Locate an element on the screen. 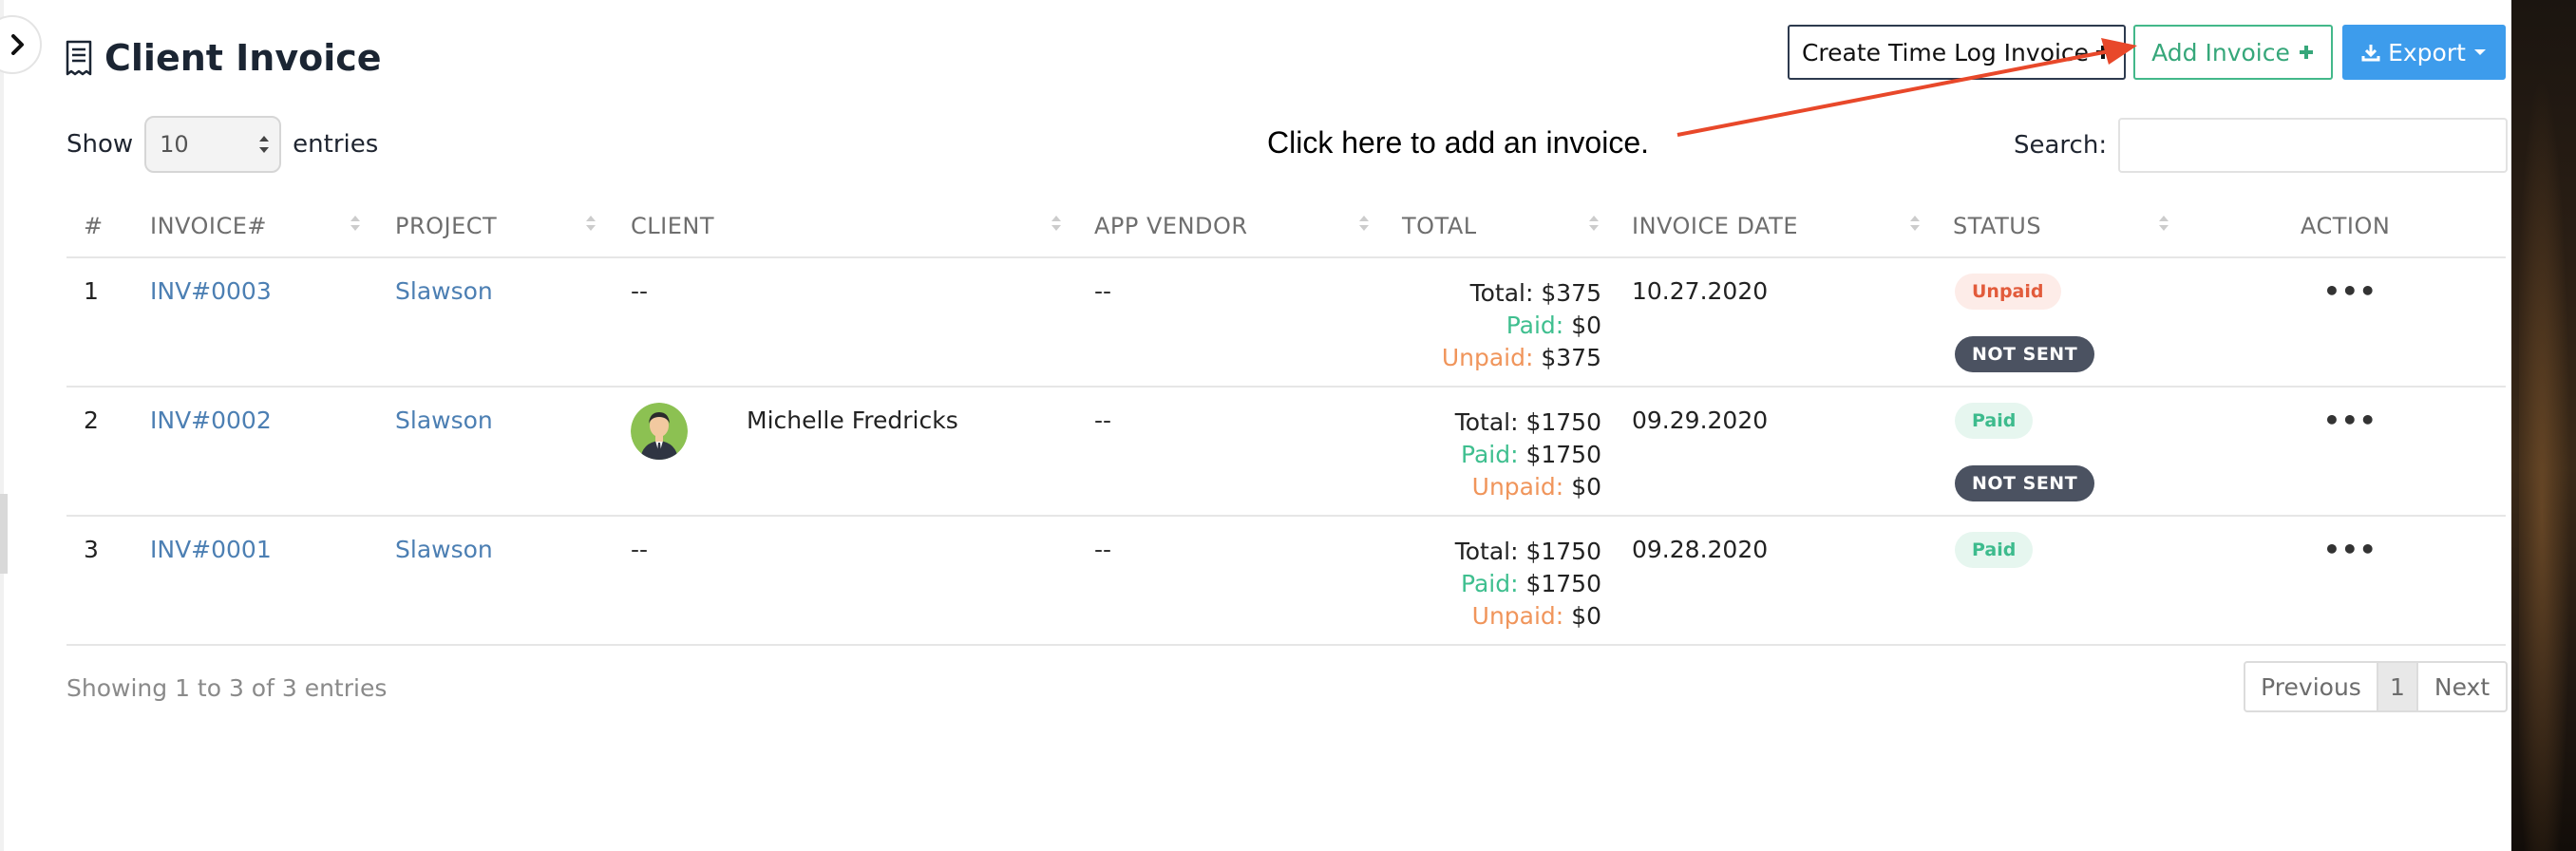  page-1-button: 1 is located at coordinates (2397, 687).